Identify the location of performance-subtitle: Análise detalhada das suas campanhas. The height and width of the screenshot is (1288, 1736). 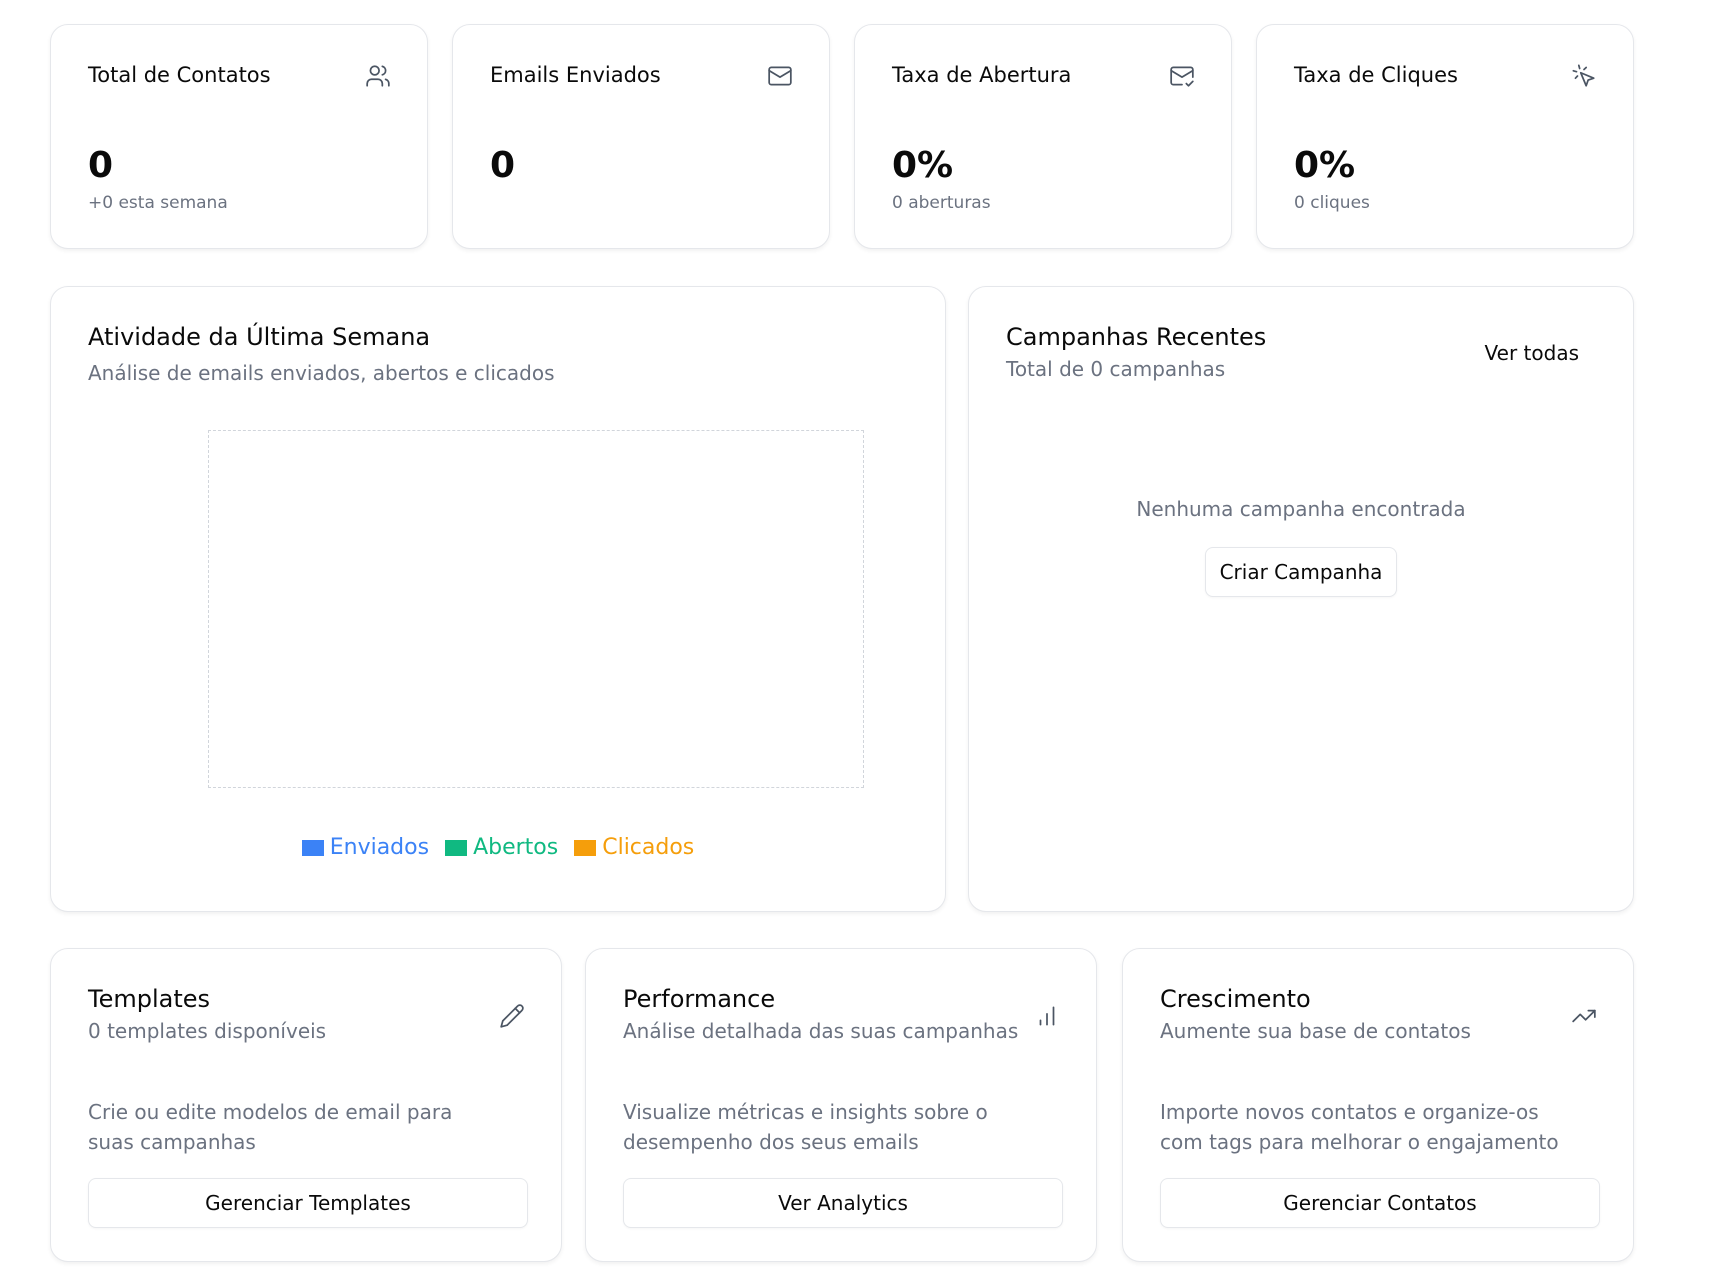
(821, 1031).